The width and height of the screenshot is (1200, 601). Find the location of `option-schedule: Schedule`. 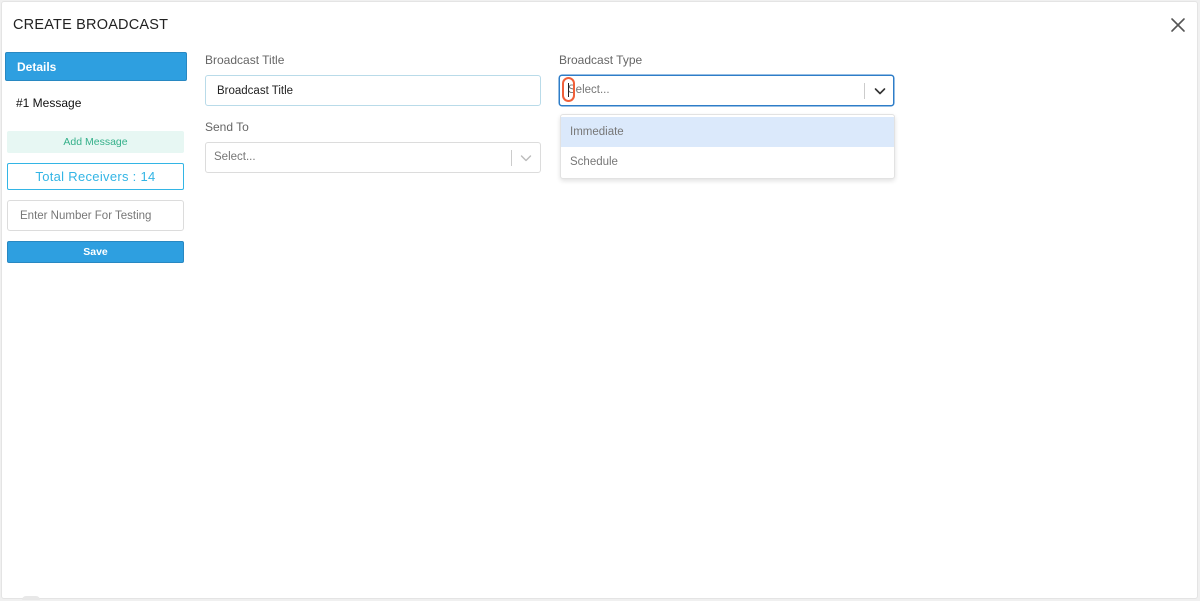

option-schedule: Schedule is located at coordinates (727, 162).